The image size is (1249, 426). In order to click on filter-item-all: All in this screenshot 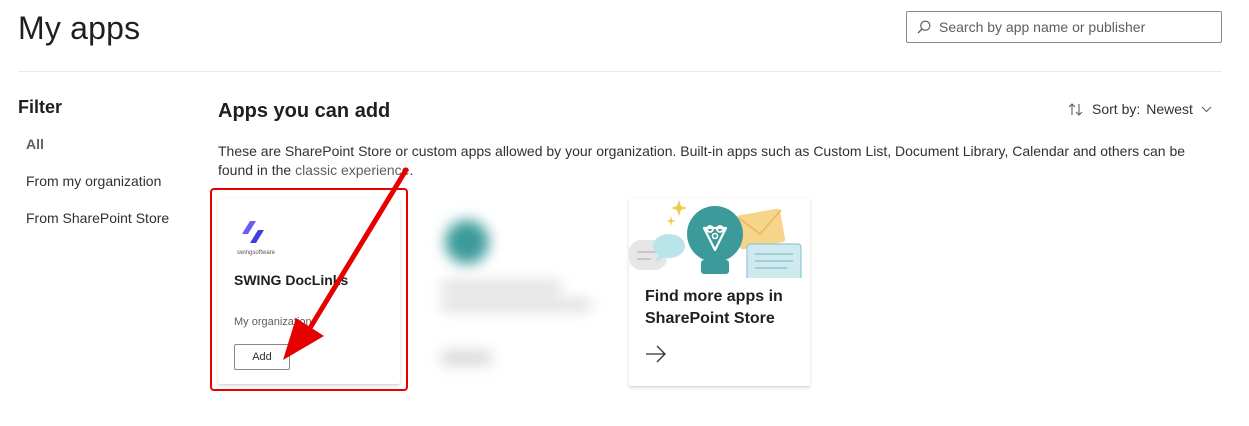, I will do `click(35, 144)`.